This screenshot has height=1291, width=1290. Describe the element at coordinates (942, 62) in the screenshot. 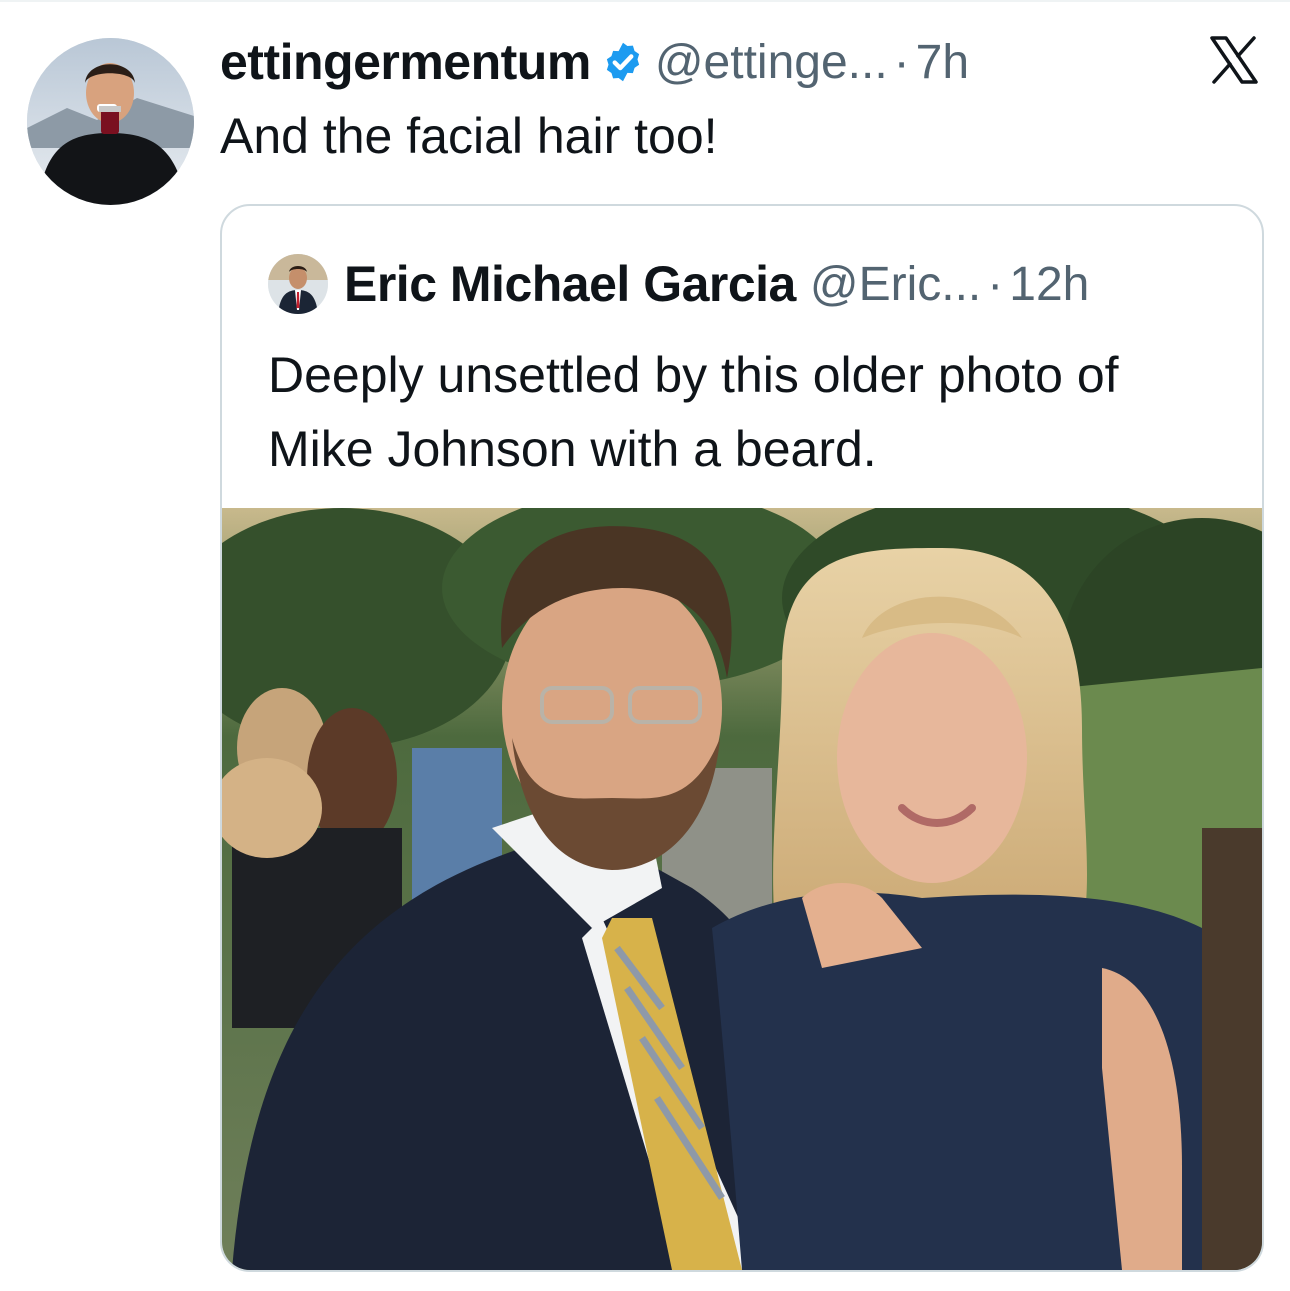

I see `tweet-timestamp: 7h` at that location.